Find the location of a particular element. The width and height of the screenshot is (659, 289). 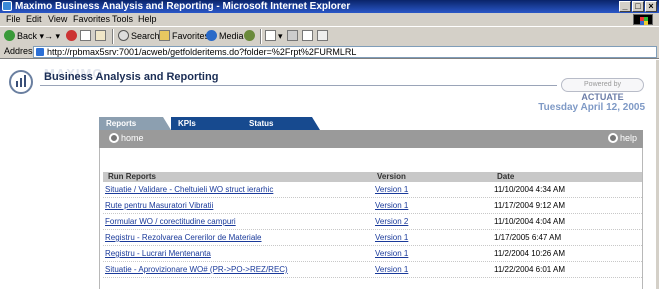

report-date: 11/10/2004 4:04 AM is located at coordinates (530, 221).